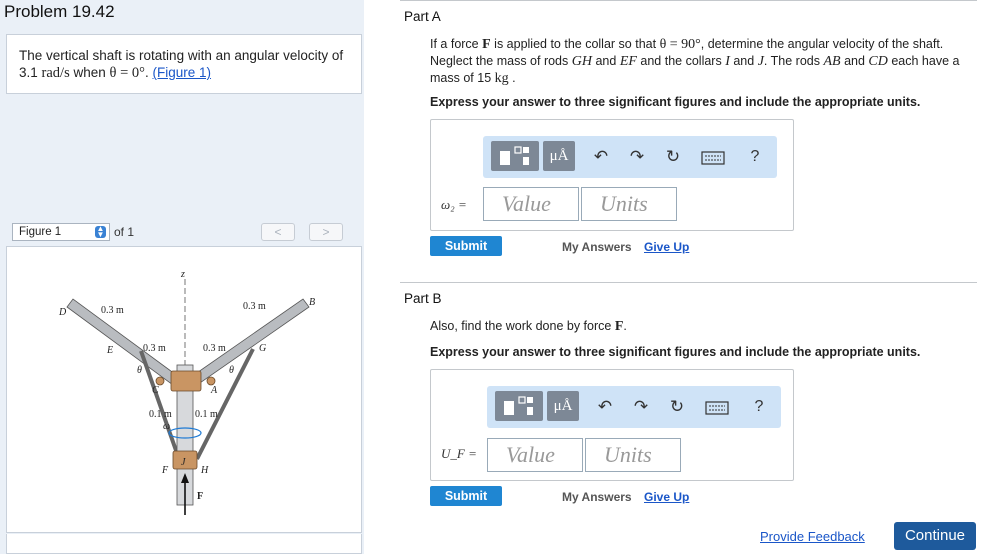 The image size is (991, 554). Describe the element at coordinates (112, 310) in the screenshot. I see `dim-0.3m-left: 0.3 m` at that location.